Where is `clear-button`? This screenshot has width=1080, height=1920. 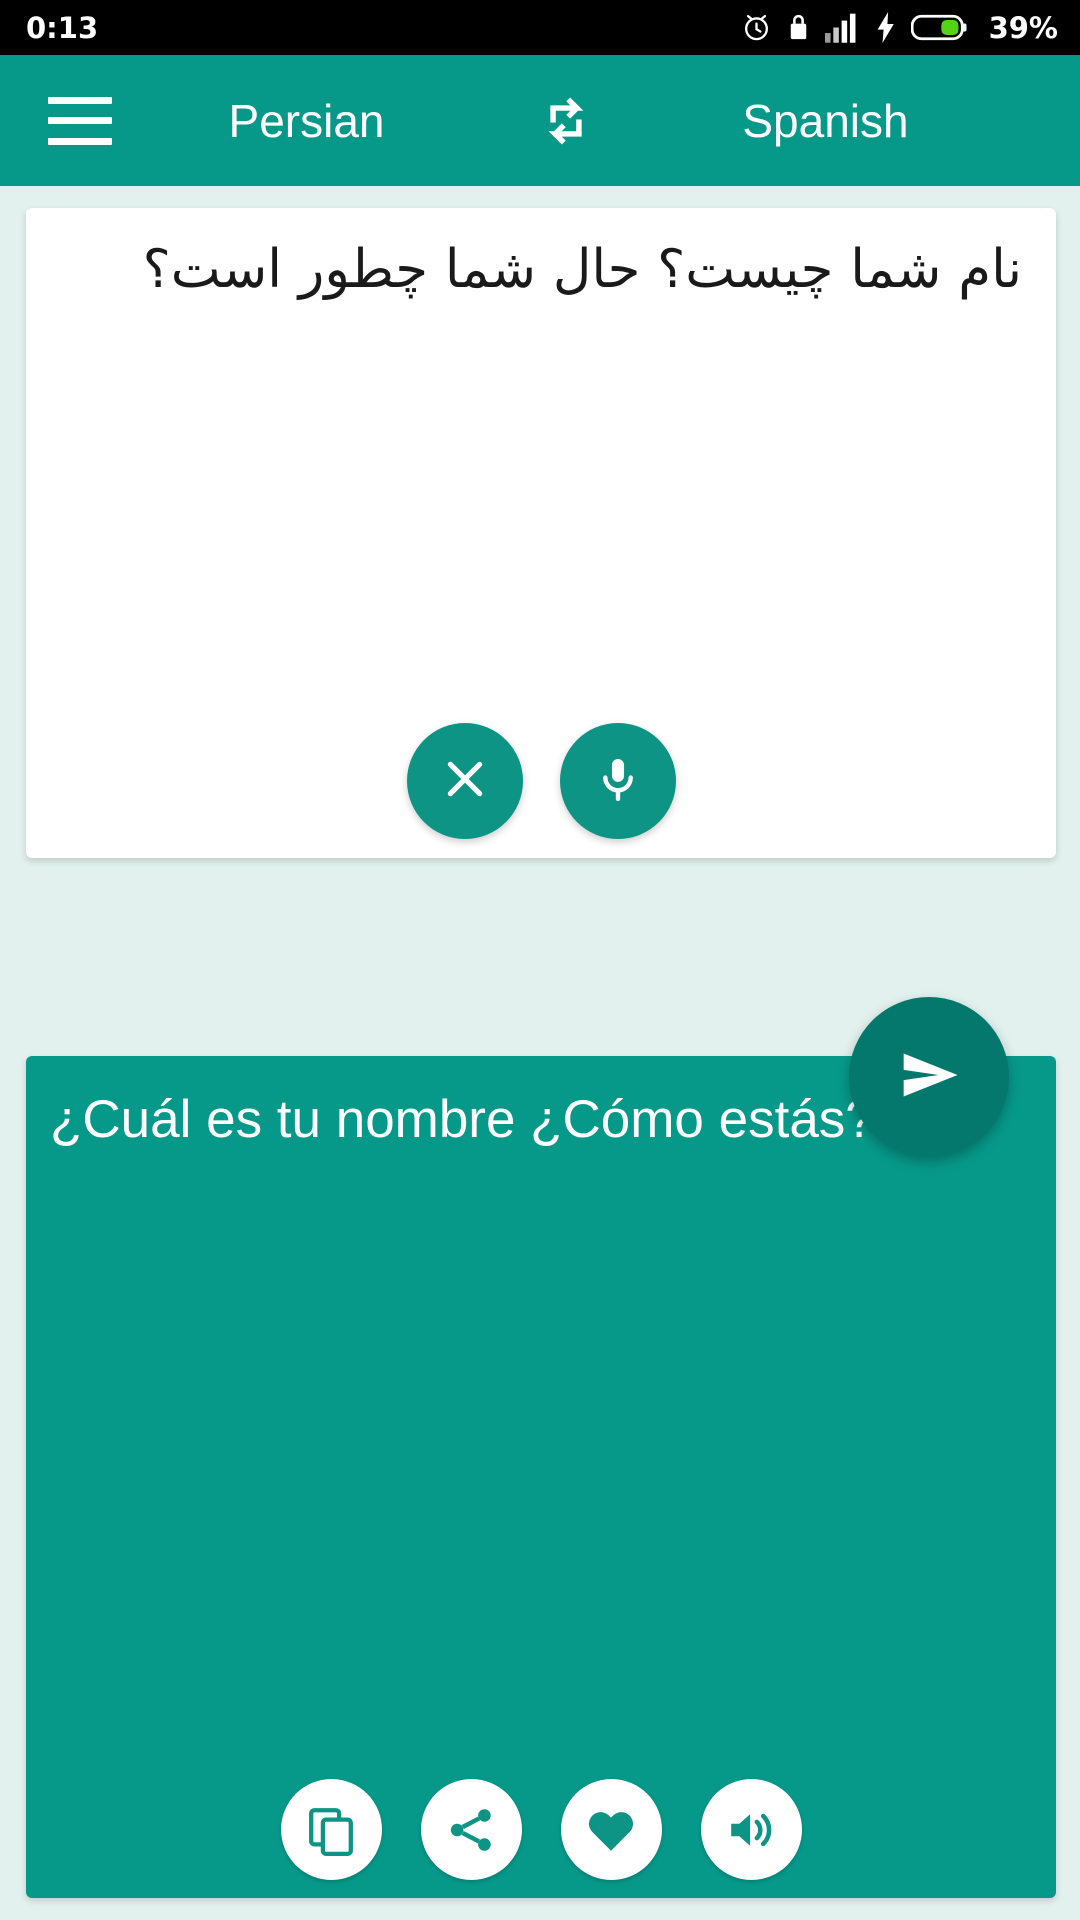
clear-button is located at coordinates (464, 781).